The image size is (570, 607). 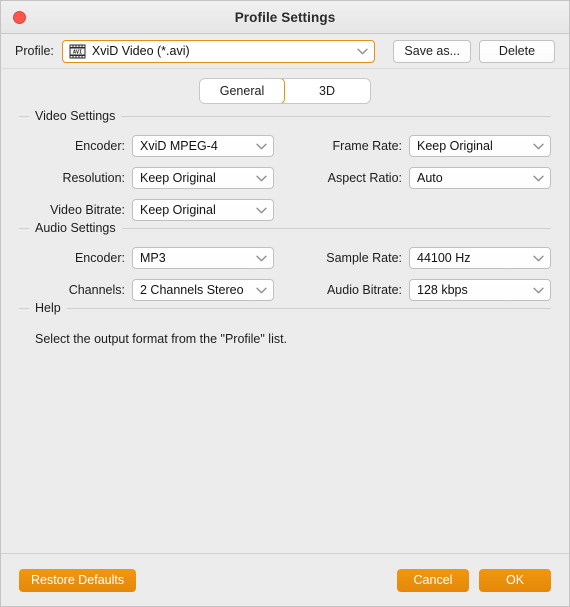 I want to click on video-encoder-dropdown: XviD MPEG-4, so click(x=203, y=146).